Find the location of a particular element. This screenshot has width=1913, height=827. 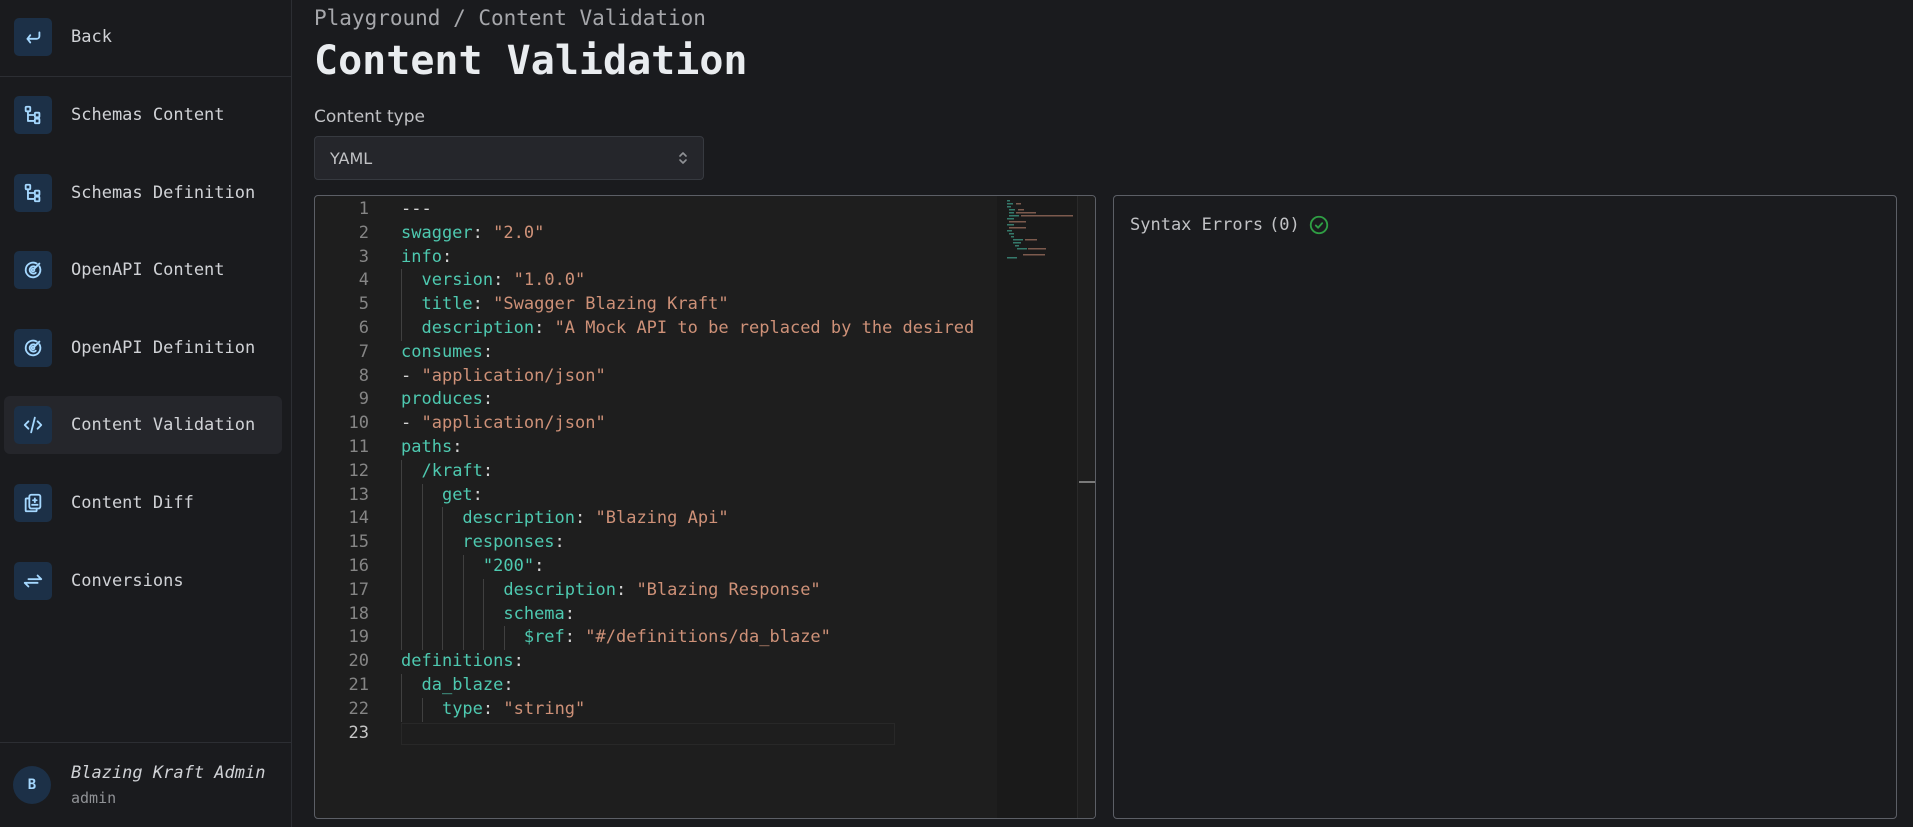

sidebar-item-schemas-content: Schemas Content is located at coordinates (143, 115).